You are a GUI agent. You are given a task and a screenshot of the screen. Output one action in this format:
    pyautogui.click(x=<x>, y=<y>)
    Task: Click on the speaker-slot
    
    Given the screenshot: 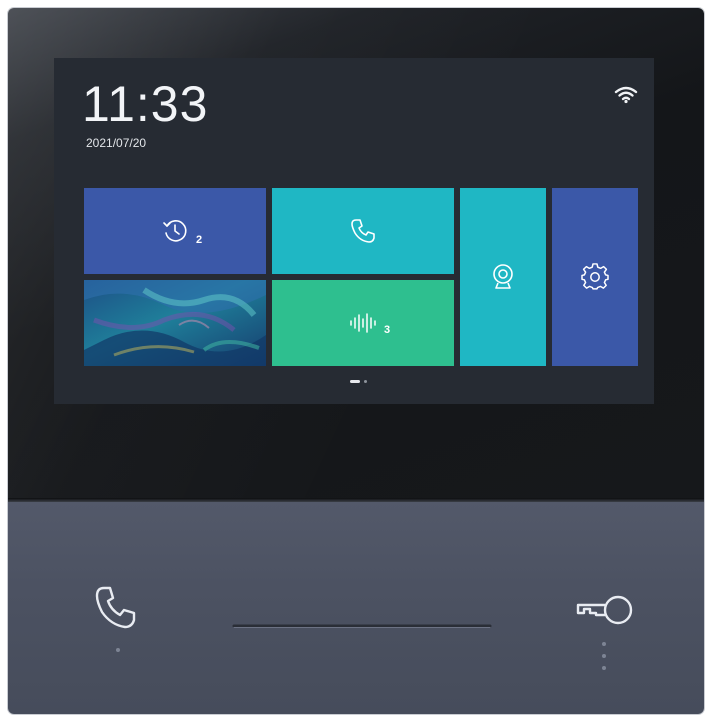 What is the action you would take?
    pyautogui.click(x=362, y=622)
    